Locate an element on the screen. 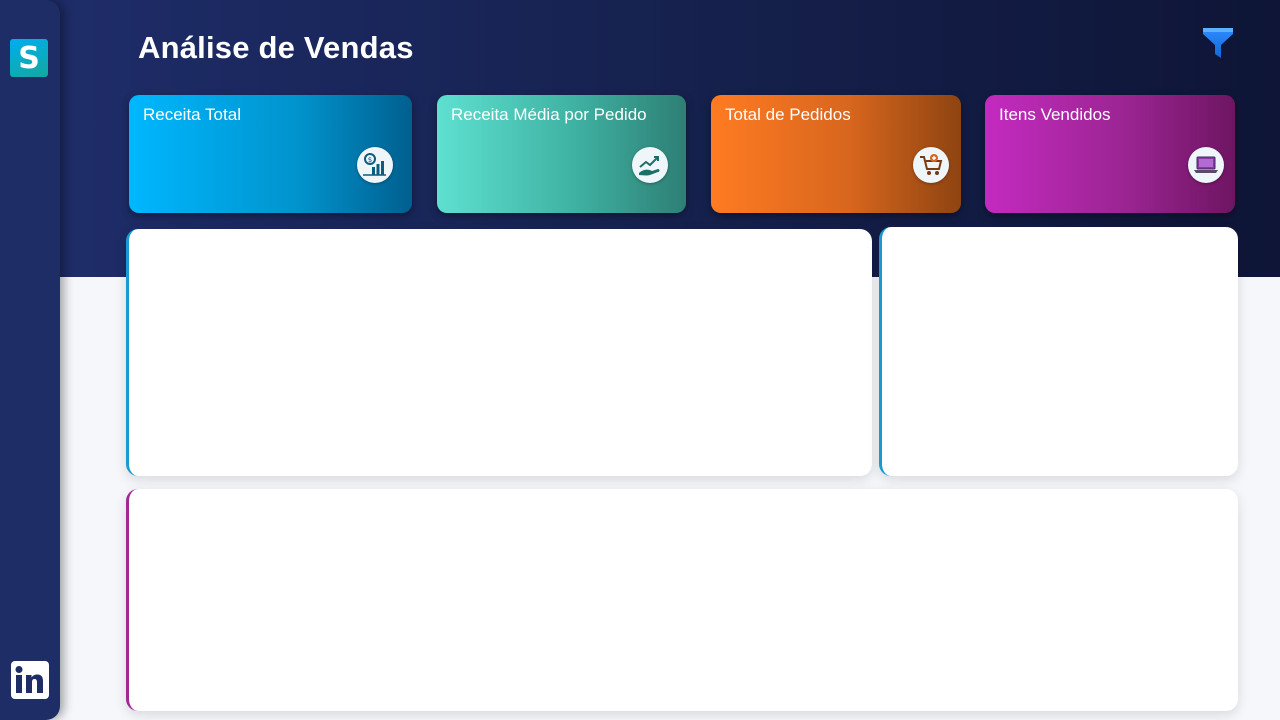  kpi-card-receita-total: Receita Total $ is located at coordinates (270, 154).